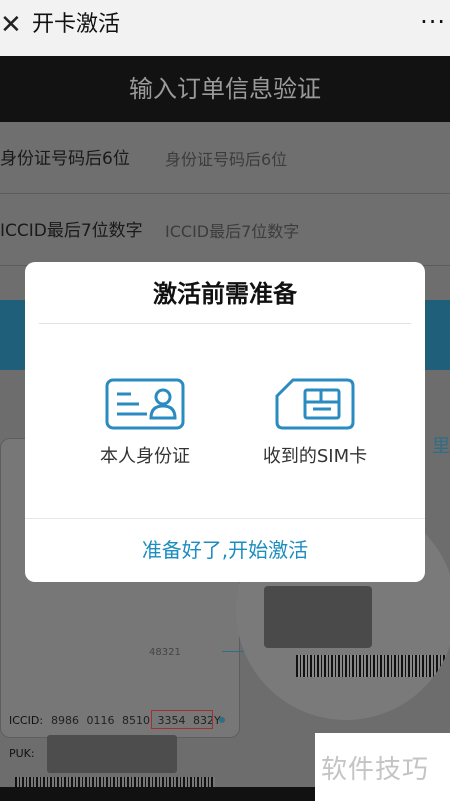 The image size is (450, 801). What do you see at coordinates (157, 794) in the screenshot?
I see `bottom-bar` at bounding box center [157, 794].